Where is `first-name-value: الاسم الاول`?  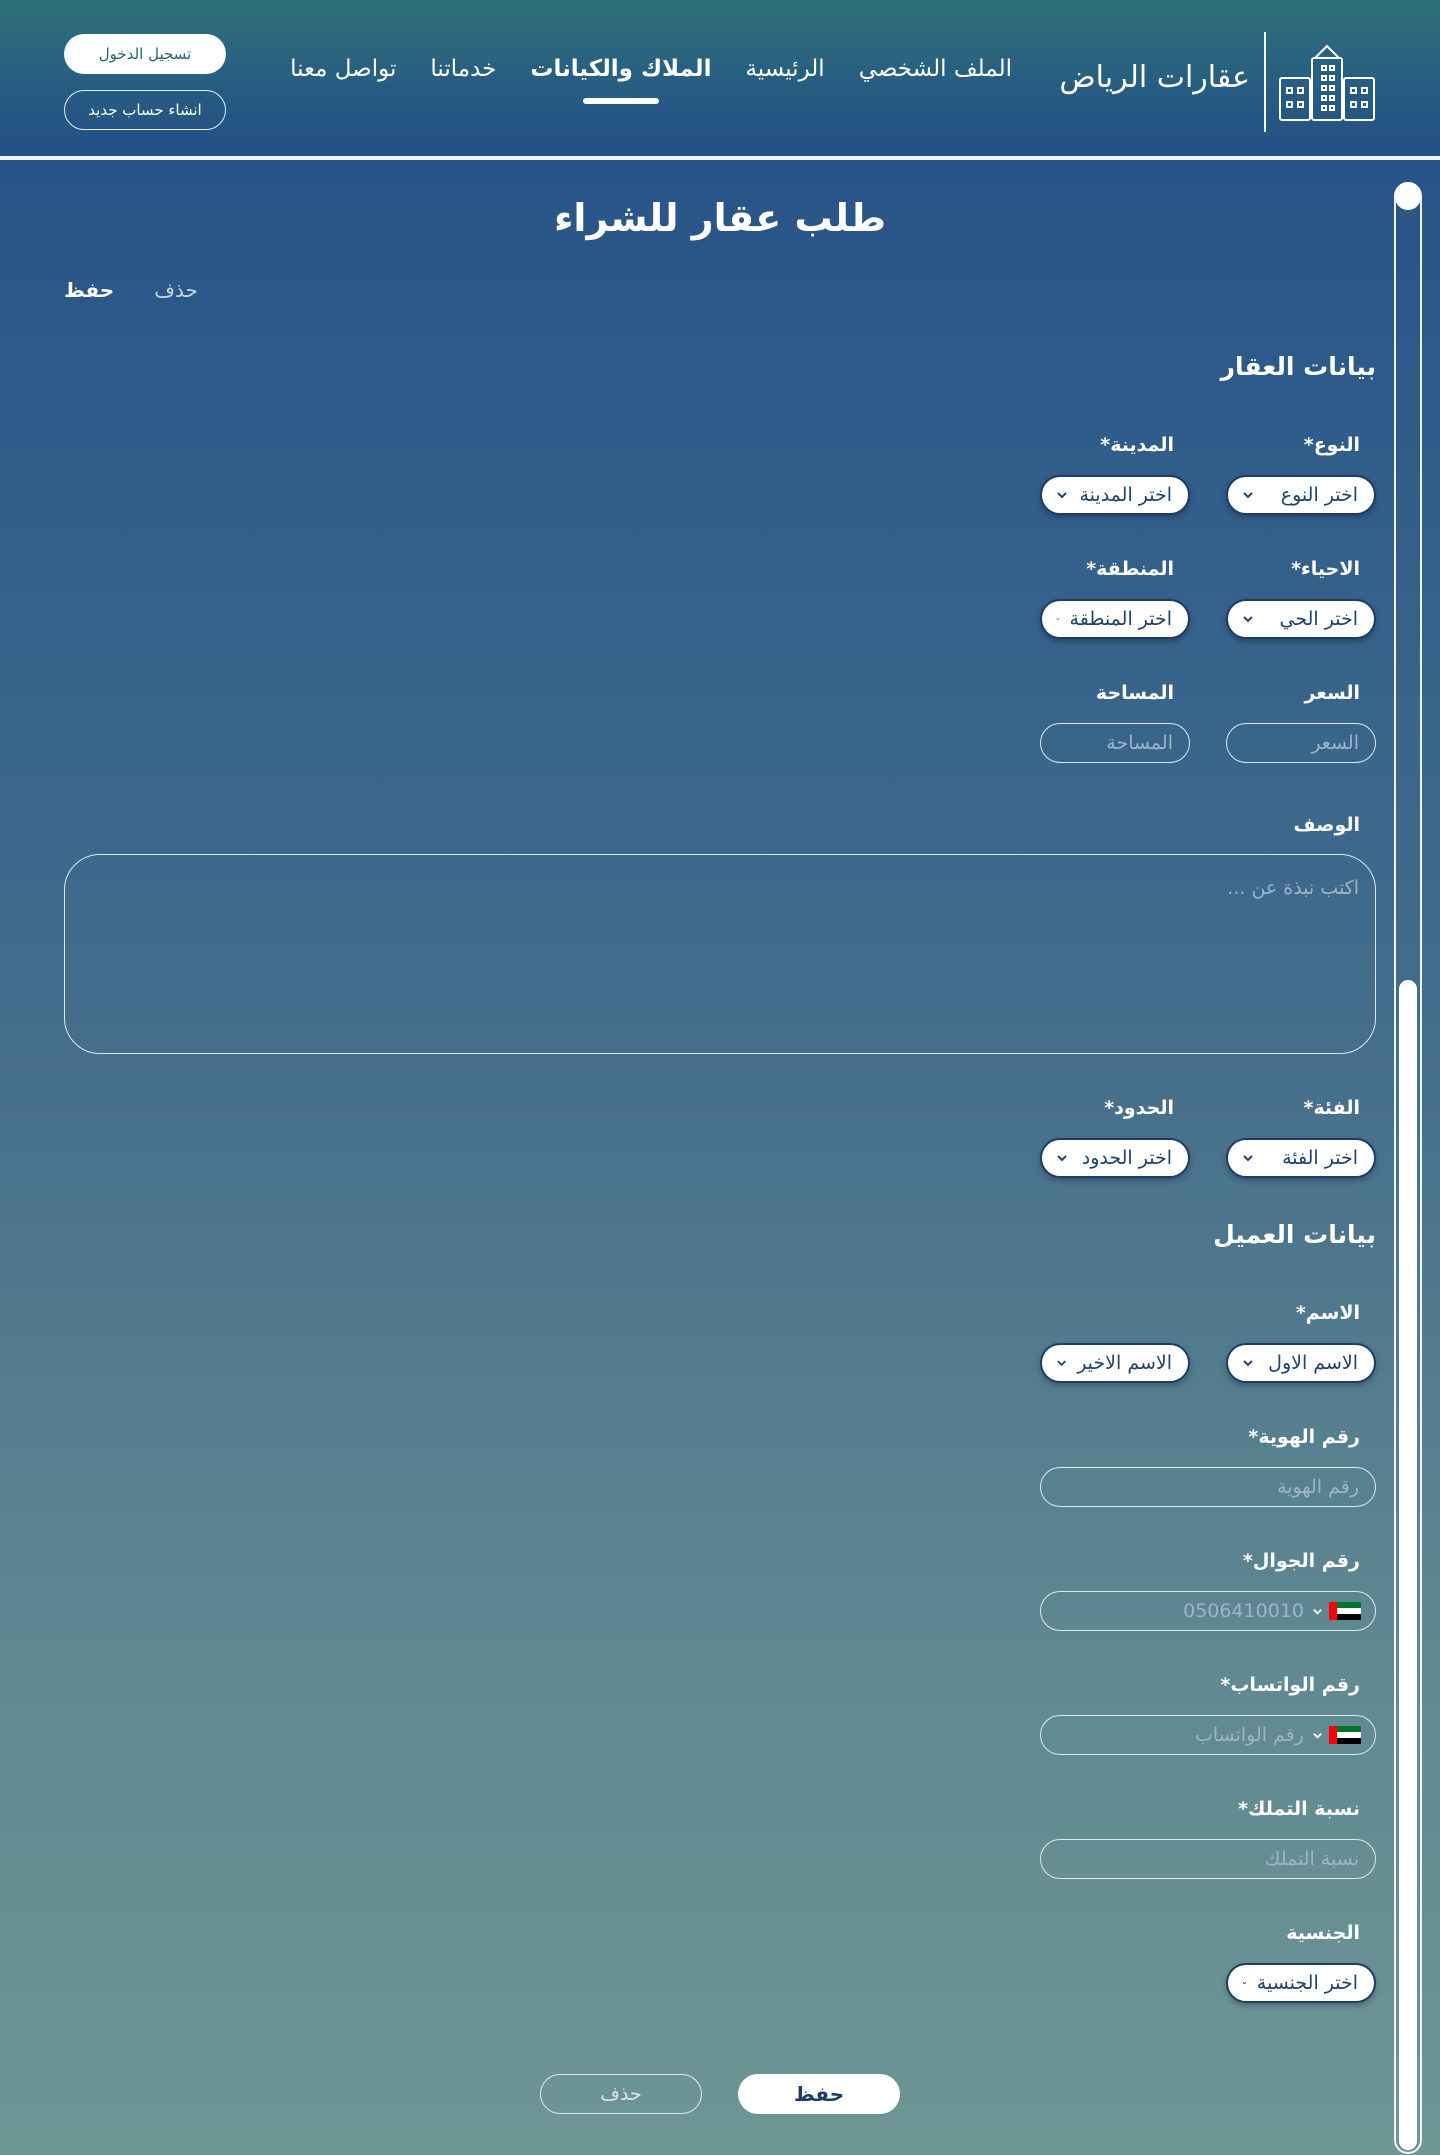
first-name-value: الاسم الاول is located at coordinates (1313, 1363).